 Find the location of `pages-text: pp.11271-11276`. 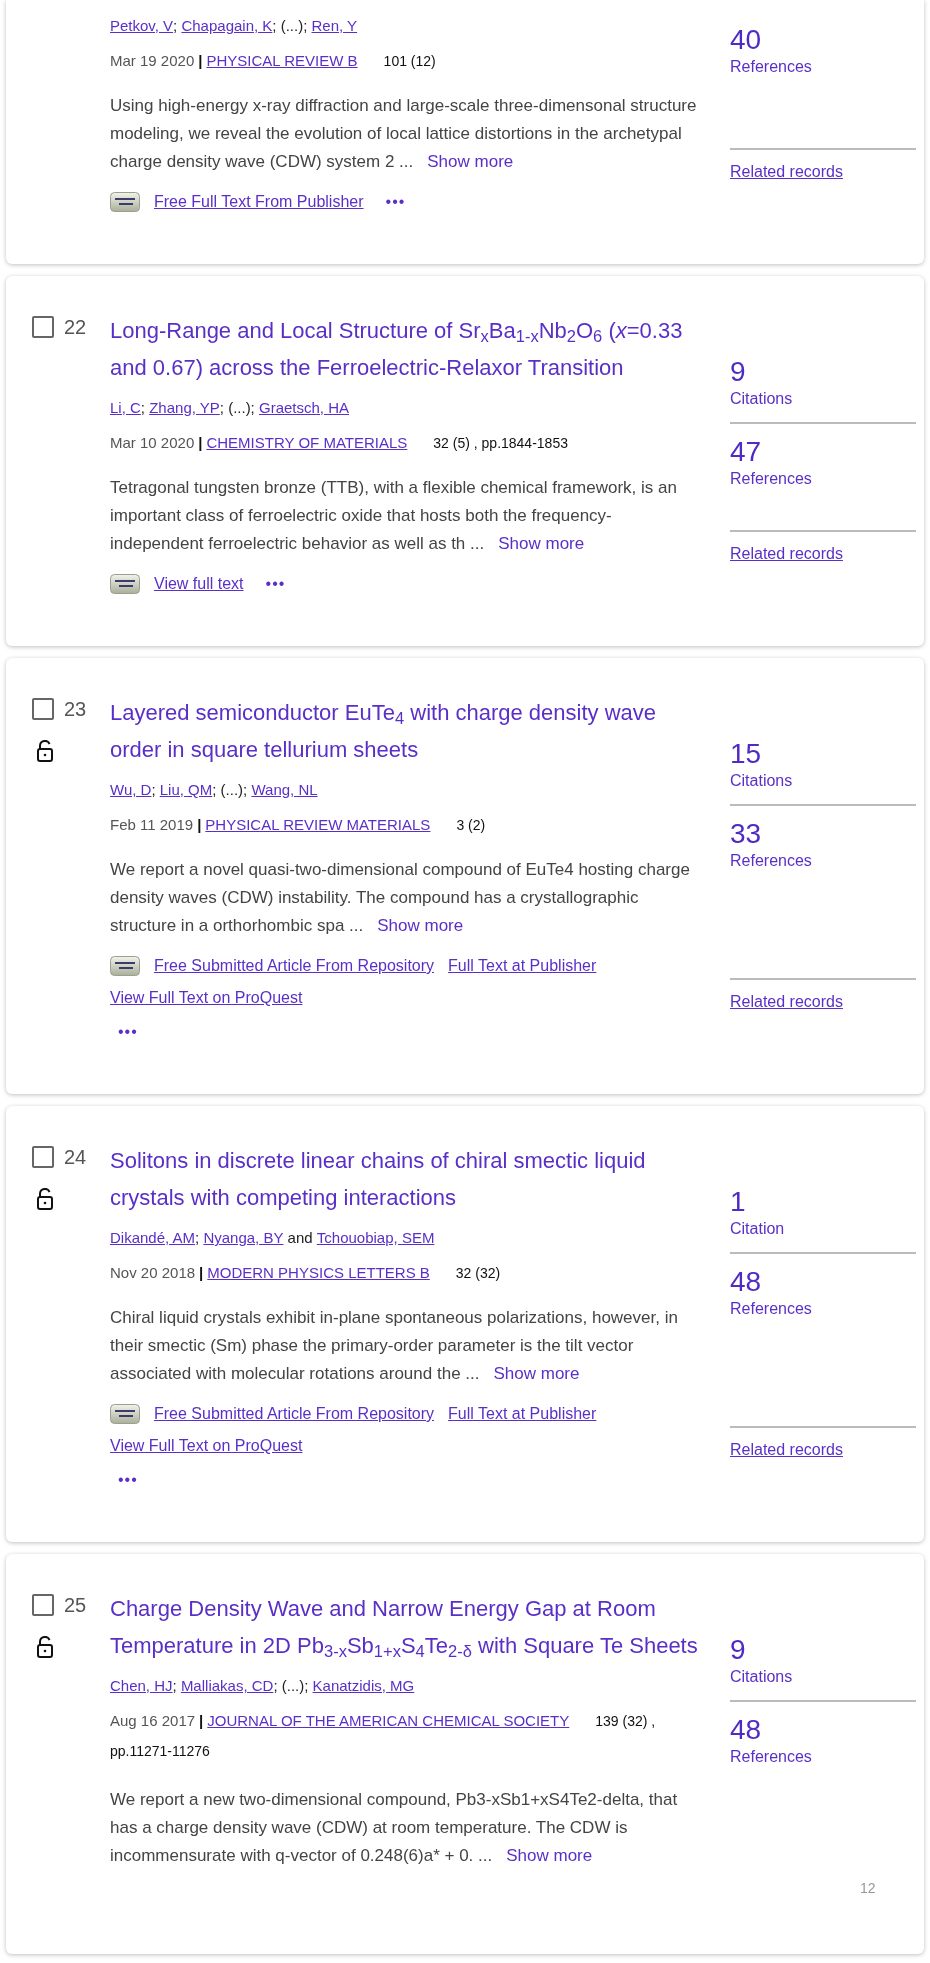

pages-text: pp.11271-11276 is located at coordinates (160, 1751).